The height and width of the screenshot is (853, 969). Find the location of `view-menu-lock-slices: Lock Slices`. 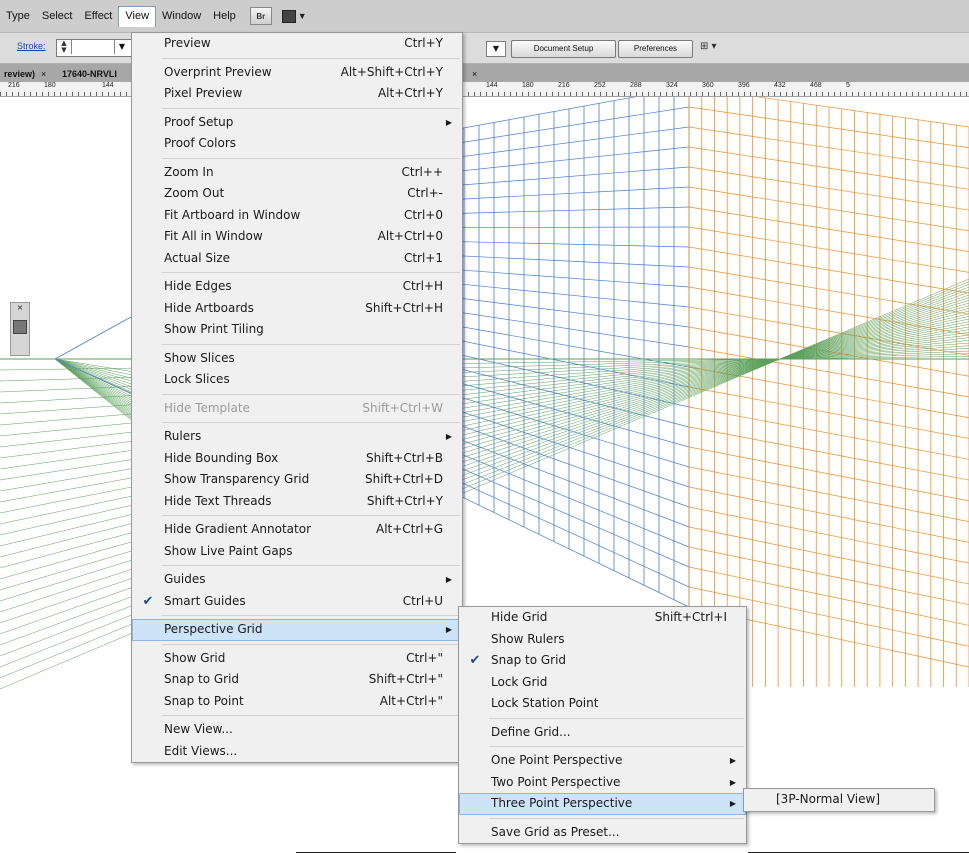

view-menu-lock-slices: Lock Slices is located at coordinates (297, 380).